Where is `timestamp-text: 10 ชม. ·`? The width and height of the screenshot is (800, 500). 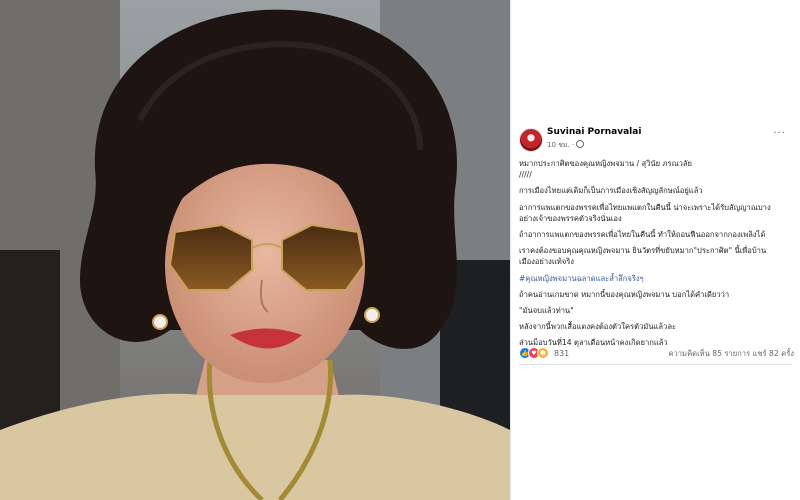
timestamp-text: 10 ชม. · is located at coordinates (561, 145).